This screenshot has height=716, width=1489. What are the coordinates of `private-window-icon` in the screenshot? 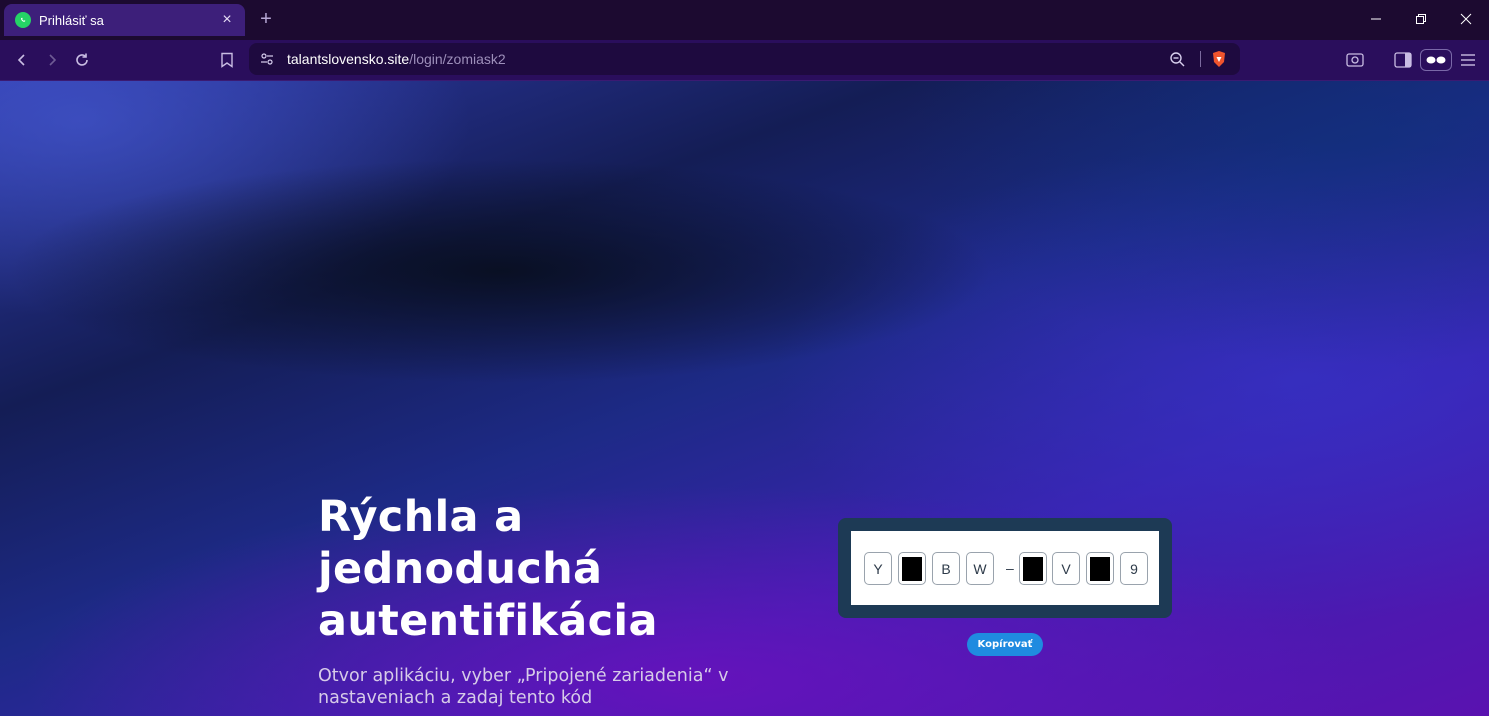 It's located at (1436, 60).